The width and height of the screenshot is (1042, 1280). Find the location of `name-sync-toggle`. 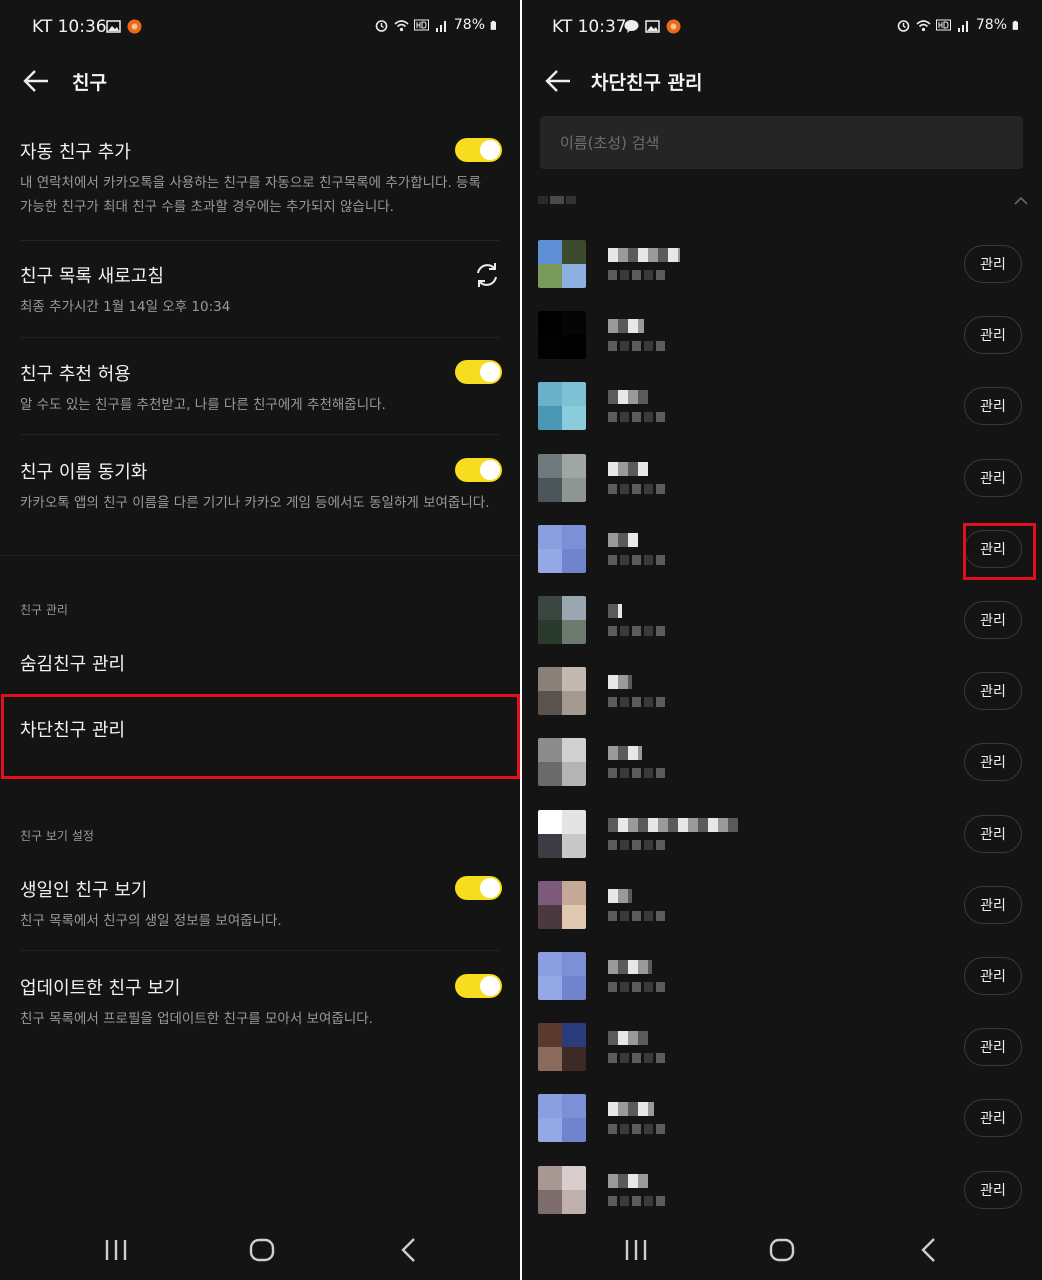

name-sync-toggle is located at coordinates (478, 470).